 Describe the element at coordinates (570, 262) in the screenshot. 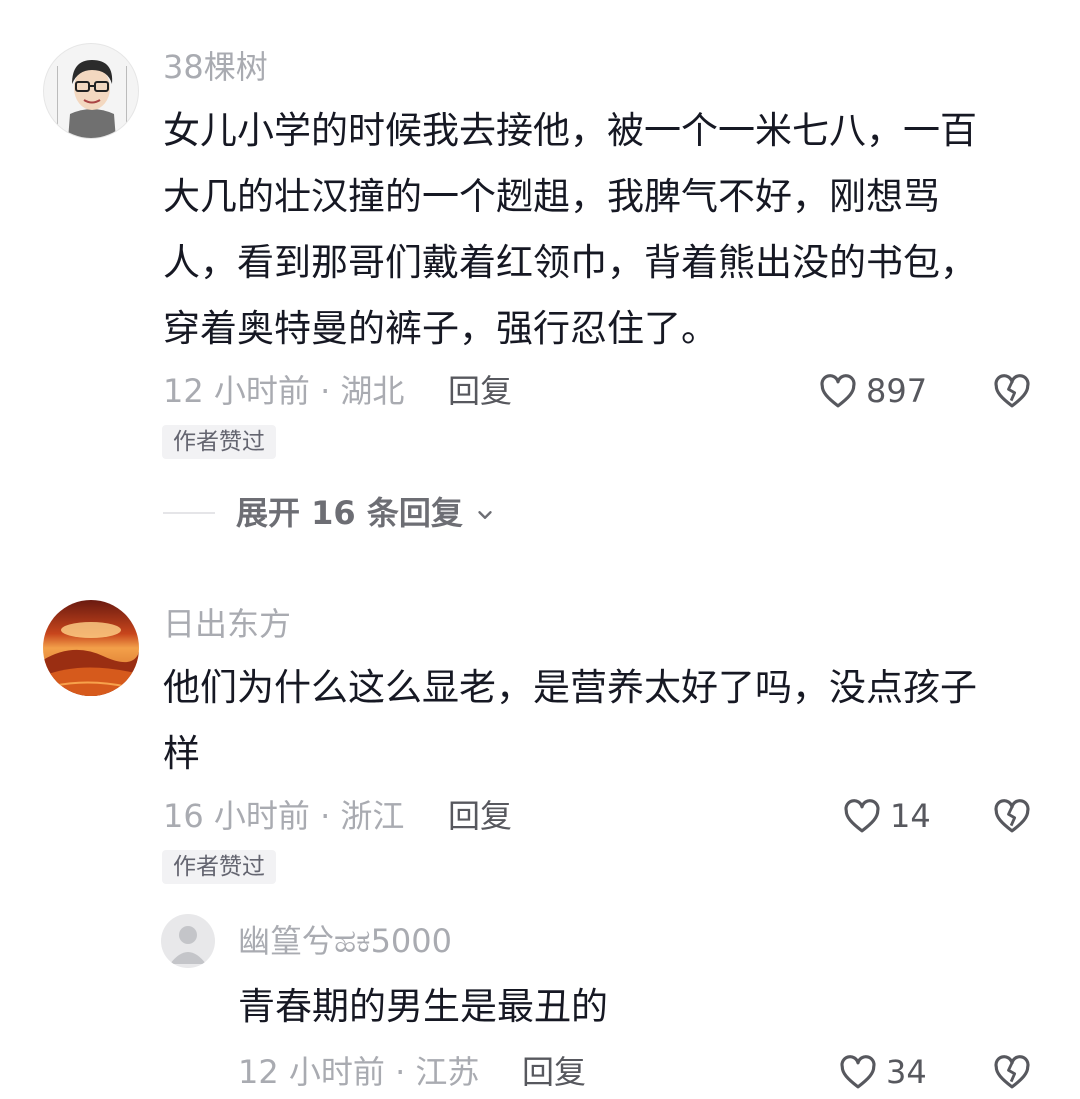

I see `comment-text-line: 人，看到那哥们戴着红领巾，背着熊出没的书包，` at that location.